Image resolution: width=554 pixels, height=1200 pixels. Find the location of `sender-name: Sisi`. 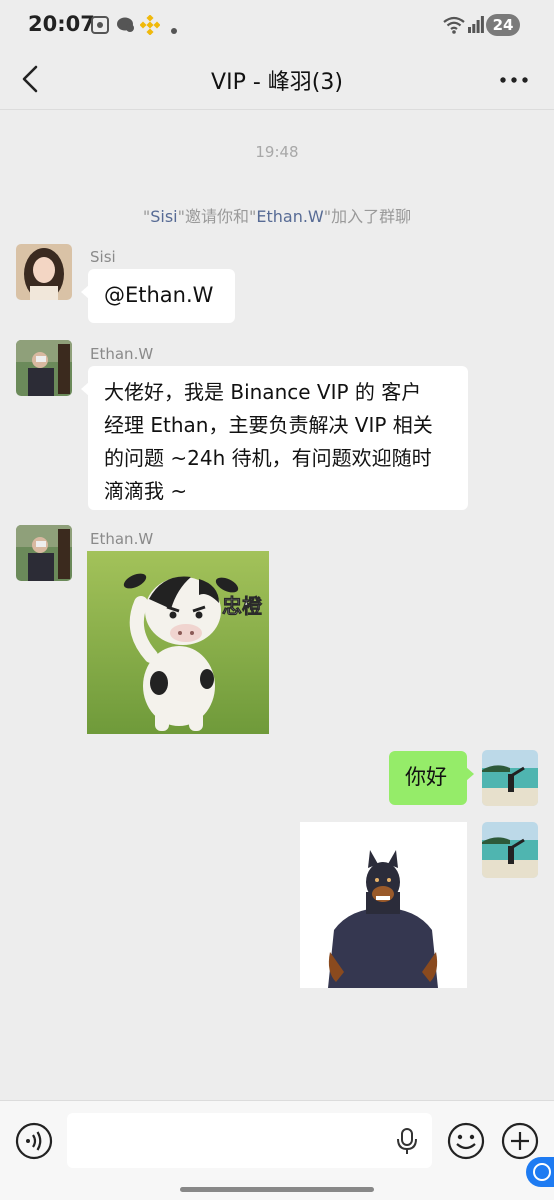

sender-name: Sisi is located at coordinates (103, 257).